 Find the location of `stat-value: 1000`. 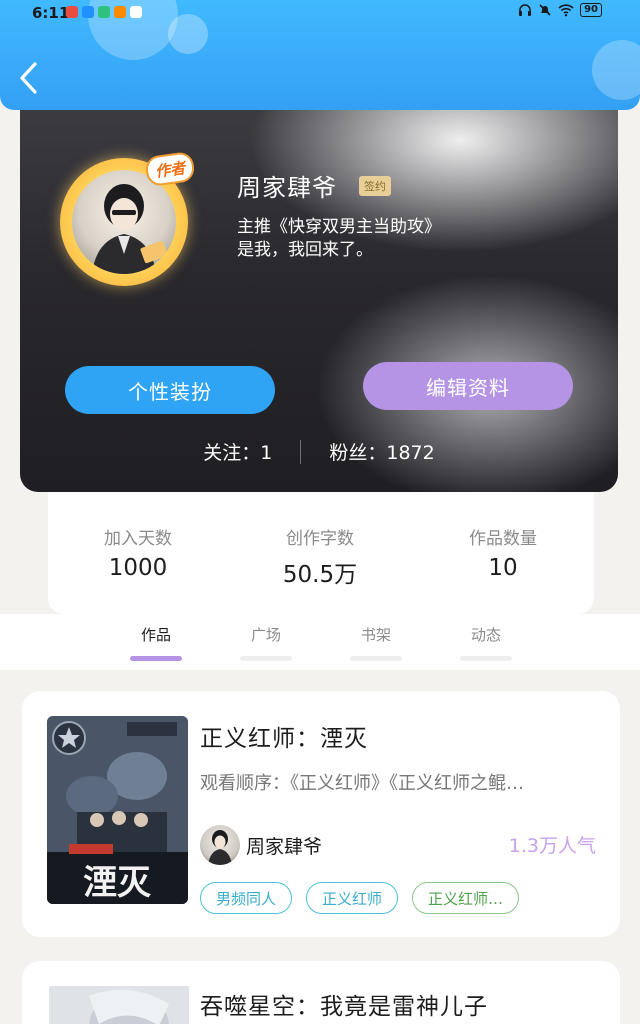

stat-value: 1000 is located at coordinates (138, 568).